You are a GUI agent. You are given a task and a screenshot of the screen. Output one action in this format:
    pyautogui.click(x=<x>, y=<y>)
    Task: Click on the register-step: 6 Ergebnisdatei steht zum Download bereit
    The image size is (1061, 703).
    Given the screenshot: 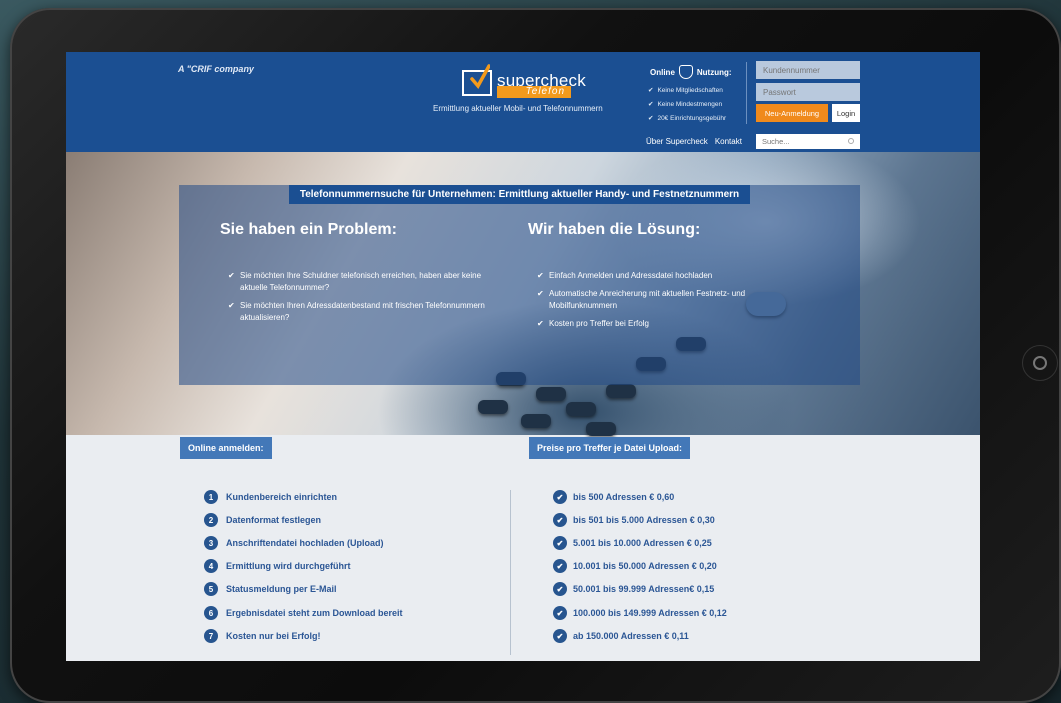 What is the action you would take?
    pyautogui.click(x=303, y=613)
    